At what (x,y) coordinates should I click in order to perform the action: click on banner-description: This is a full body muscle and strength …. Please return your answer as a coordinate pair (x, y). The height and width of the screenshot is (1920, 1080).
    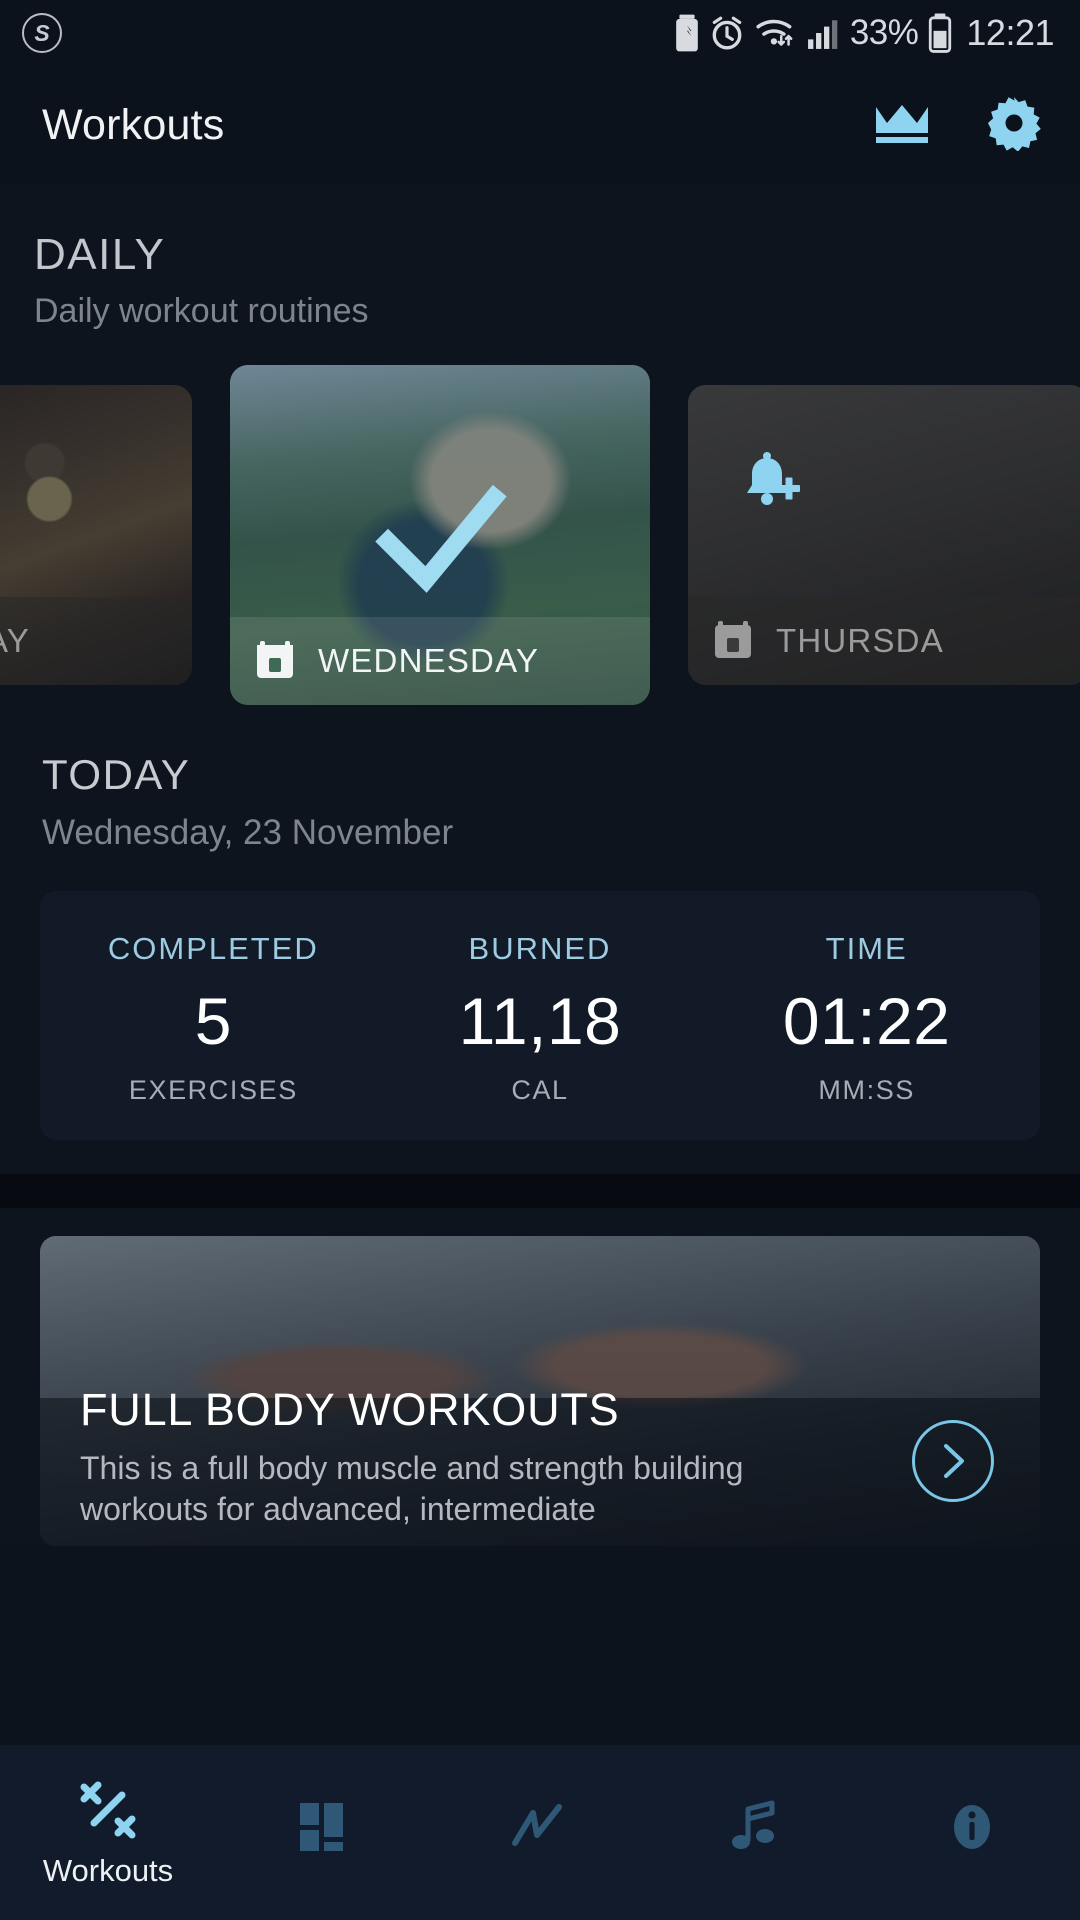
    Looking at the image, I should click on (412, 1489).